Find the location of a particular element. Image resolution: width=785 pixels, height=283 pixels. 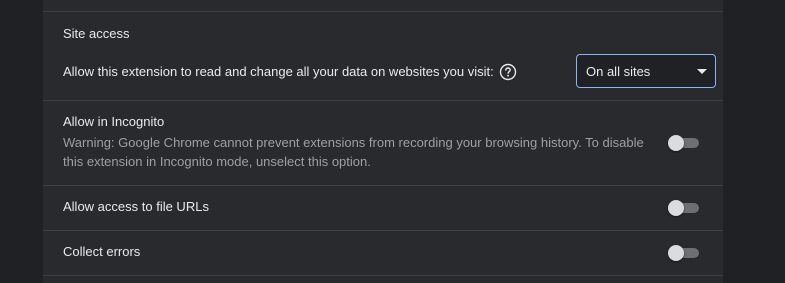

file-urls-toggle is located at coordinates (684, 208).